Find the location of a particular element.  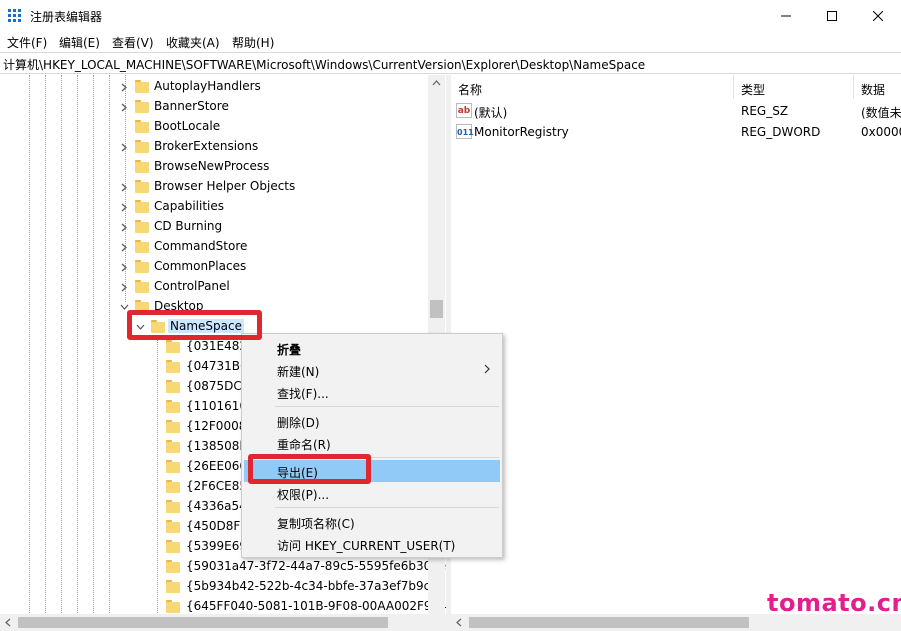

menu-help: 帮助(H) is located at coordinates (253, 42).